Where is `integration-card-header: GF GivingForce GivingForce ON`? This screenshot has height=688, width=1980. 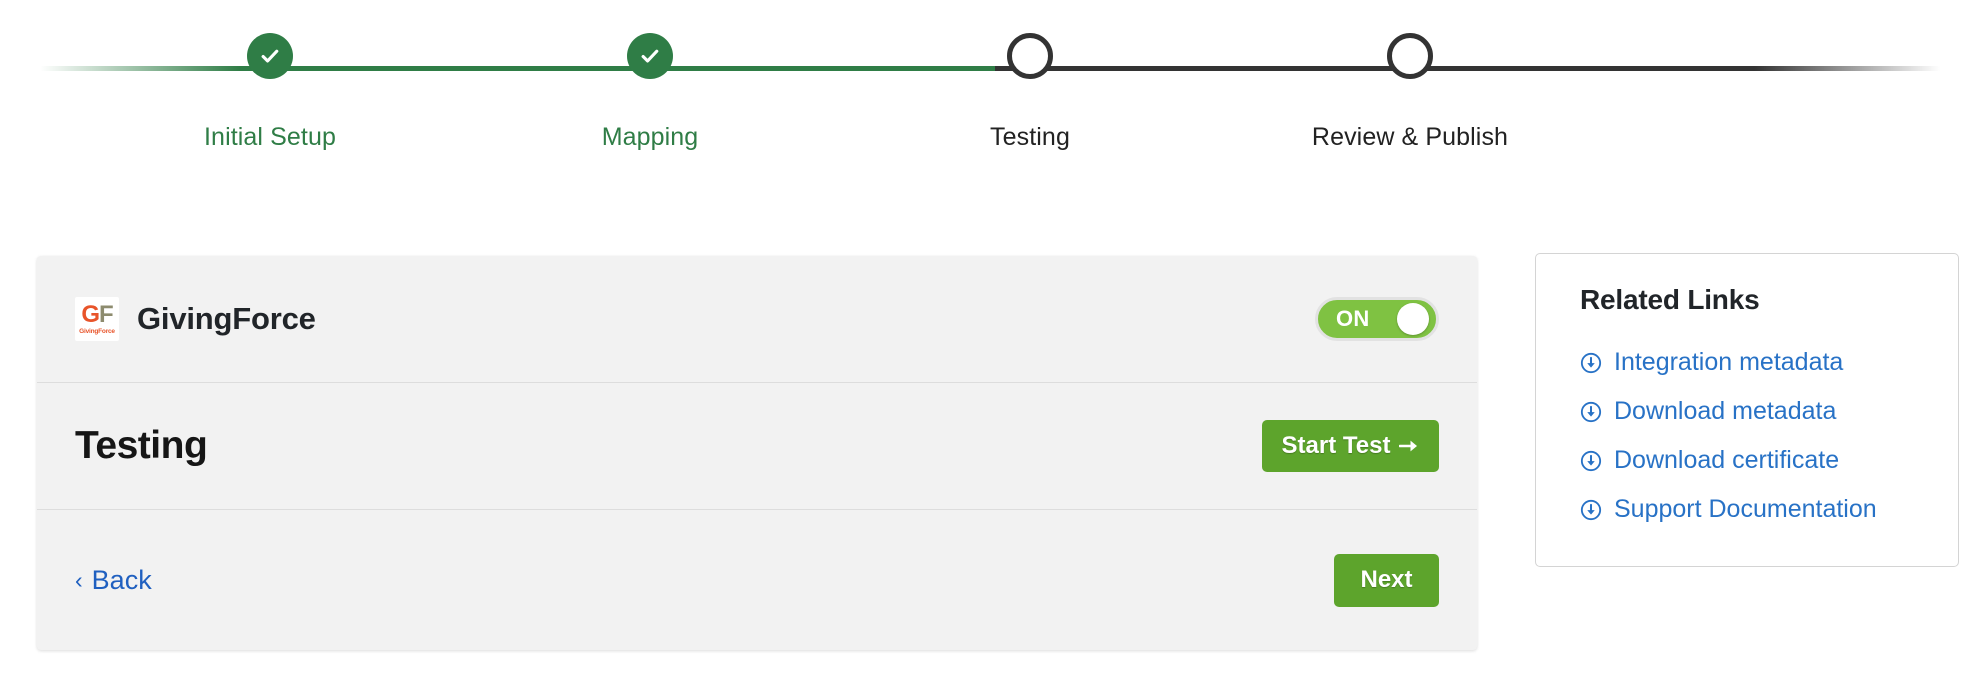 integration-card-header: GF GivingForce GivingForce ON is located at coordinates (757, 319).